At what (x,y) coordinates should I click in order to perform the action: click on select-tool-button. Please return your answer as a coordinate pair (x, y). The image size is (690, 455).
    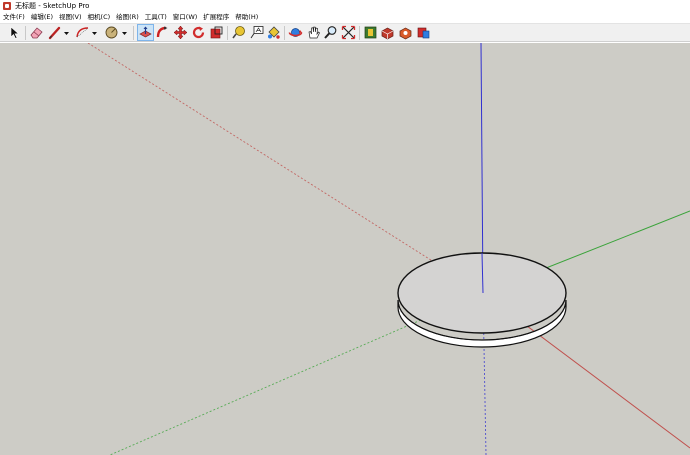
    Looking at the image, I should click on (14, 32).